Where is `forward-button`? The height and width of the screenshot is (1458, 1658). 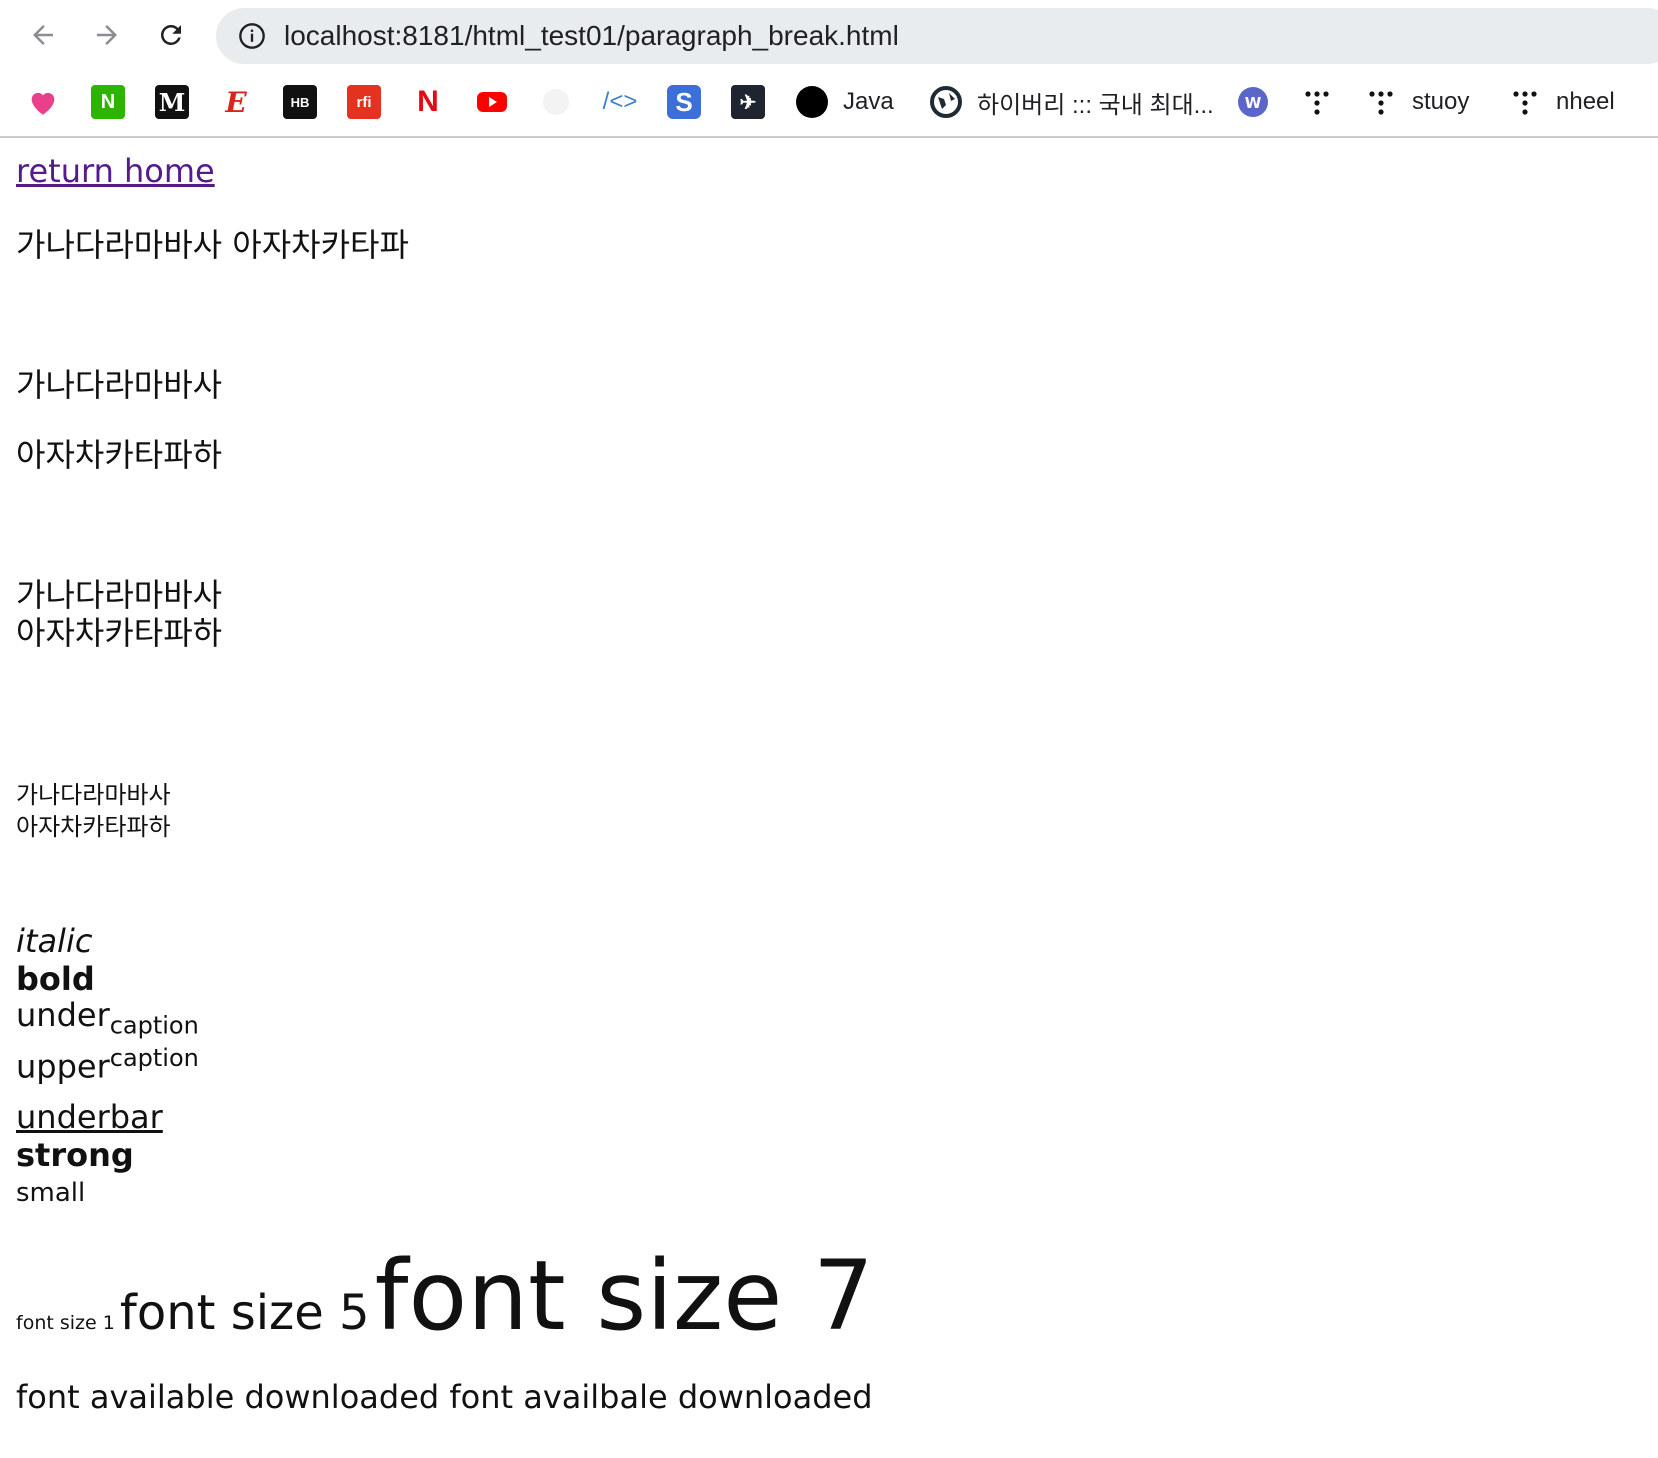 forward-button is located at coordinates (107, 35).